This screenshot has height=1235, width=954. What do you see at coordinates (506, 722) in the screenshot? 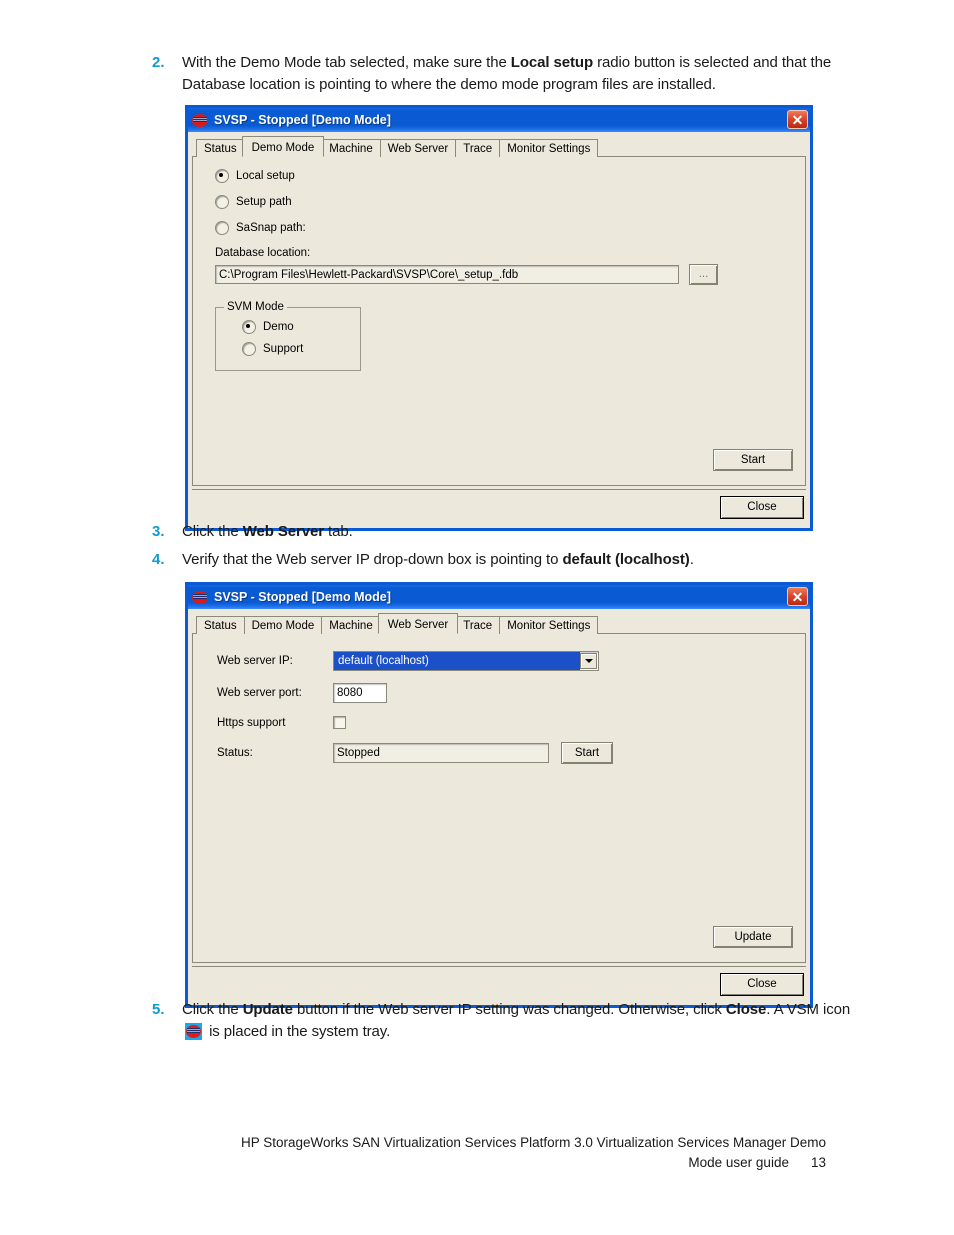
I see `https-support-row: Https support` at bounding box center [506, 722].